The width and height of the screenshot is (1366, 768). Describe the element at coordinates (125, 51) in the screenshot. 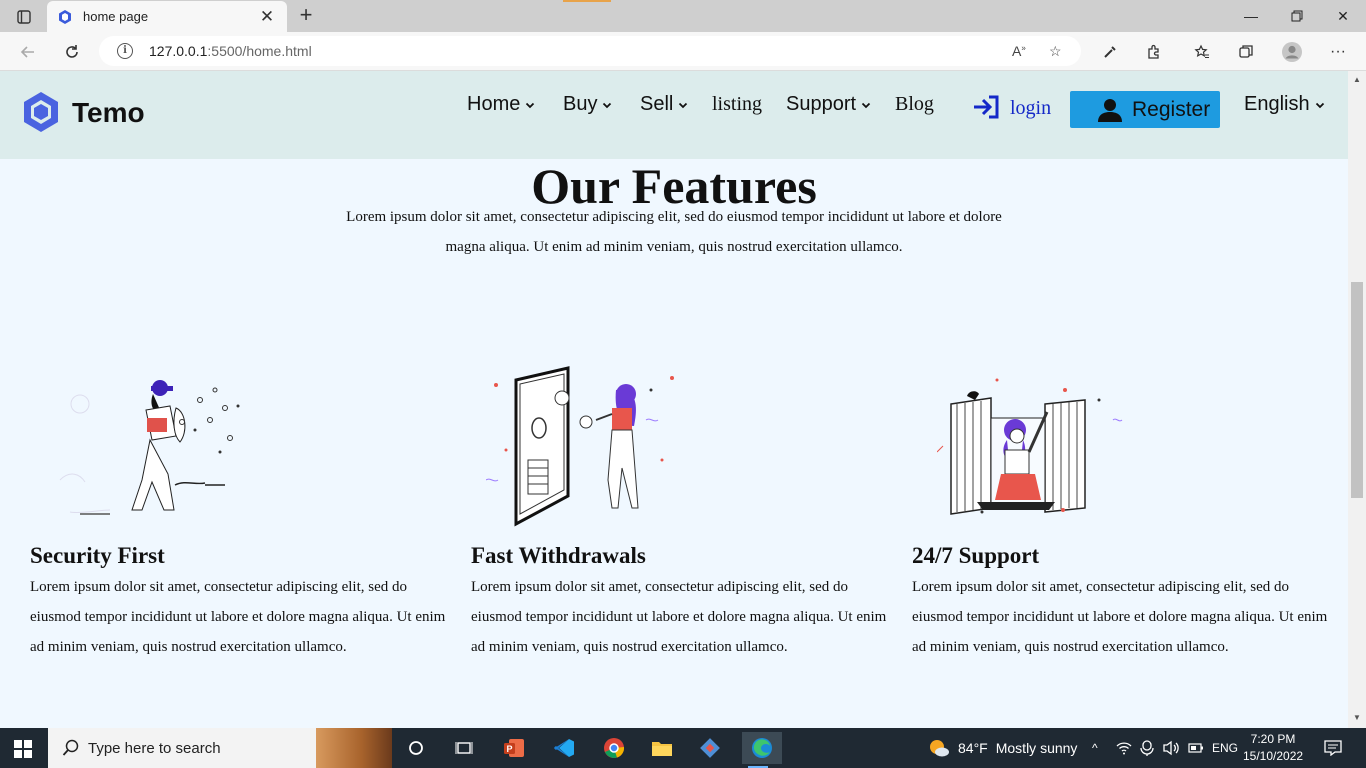

I see `site-info-icon: i` at that location.